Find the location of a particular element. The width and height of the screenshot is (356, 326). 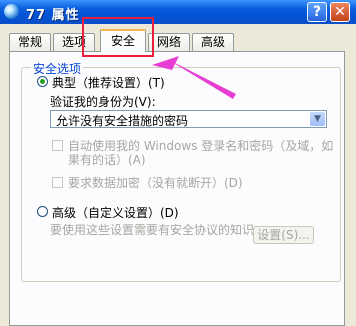

pointer-arrow-icon is located at coordinates (194, 77).